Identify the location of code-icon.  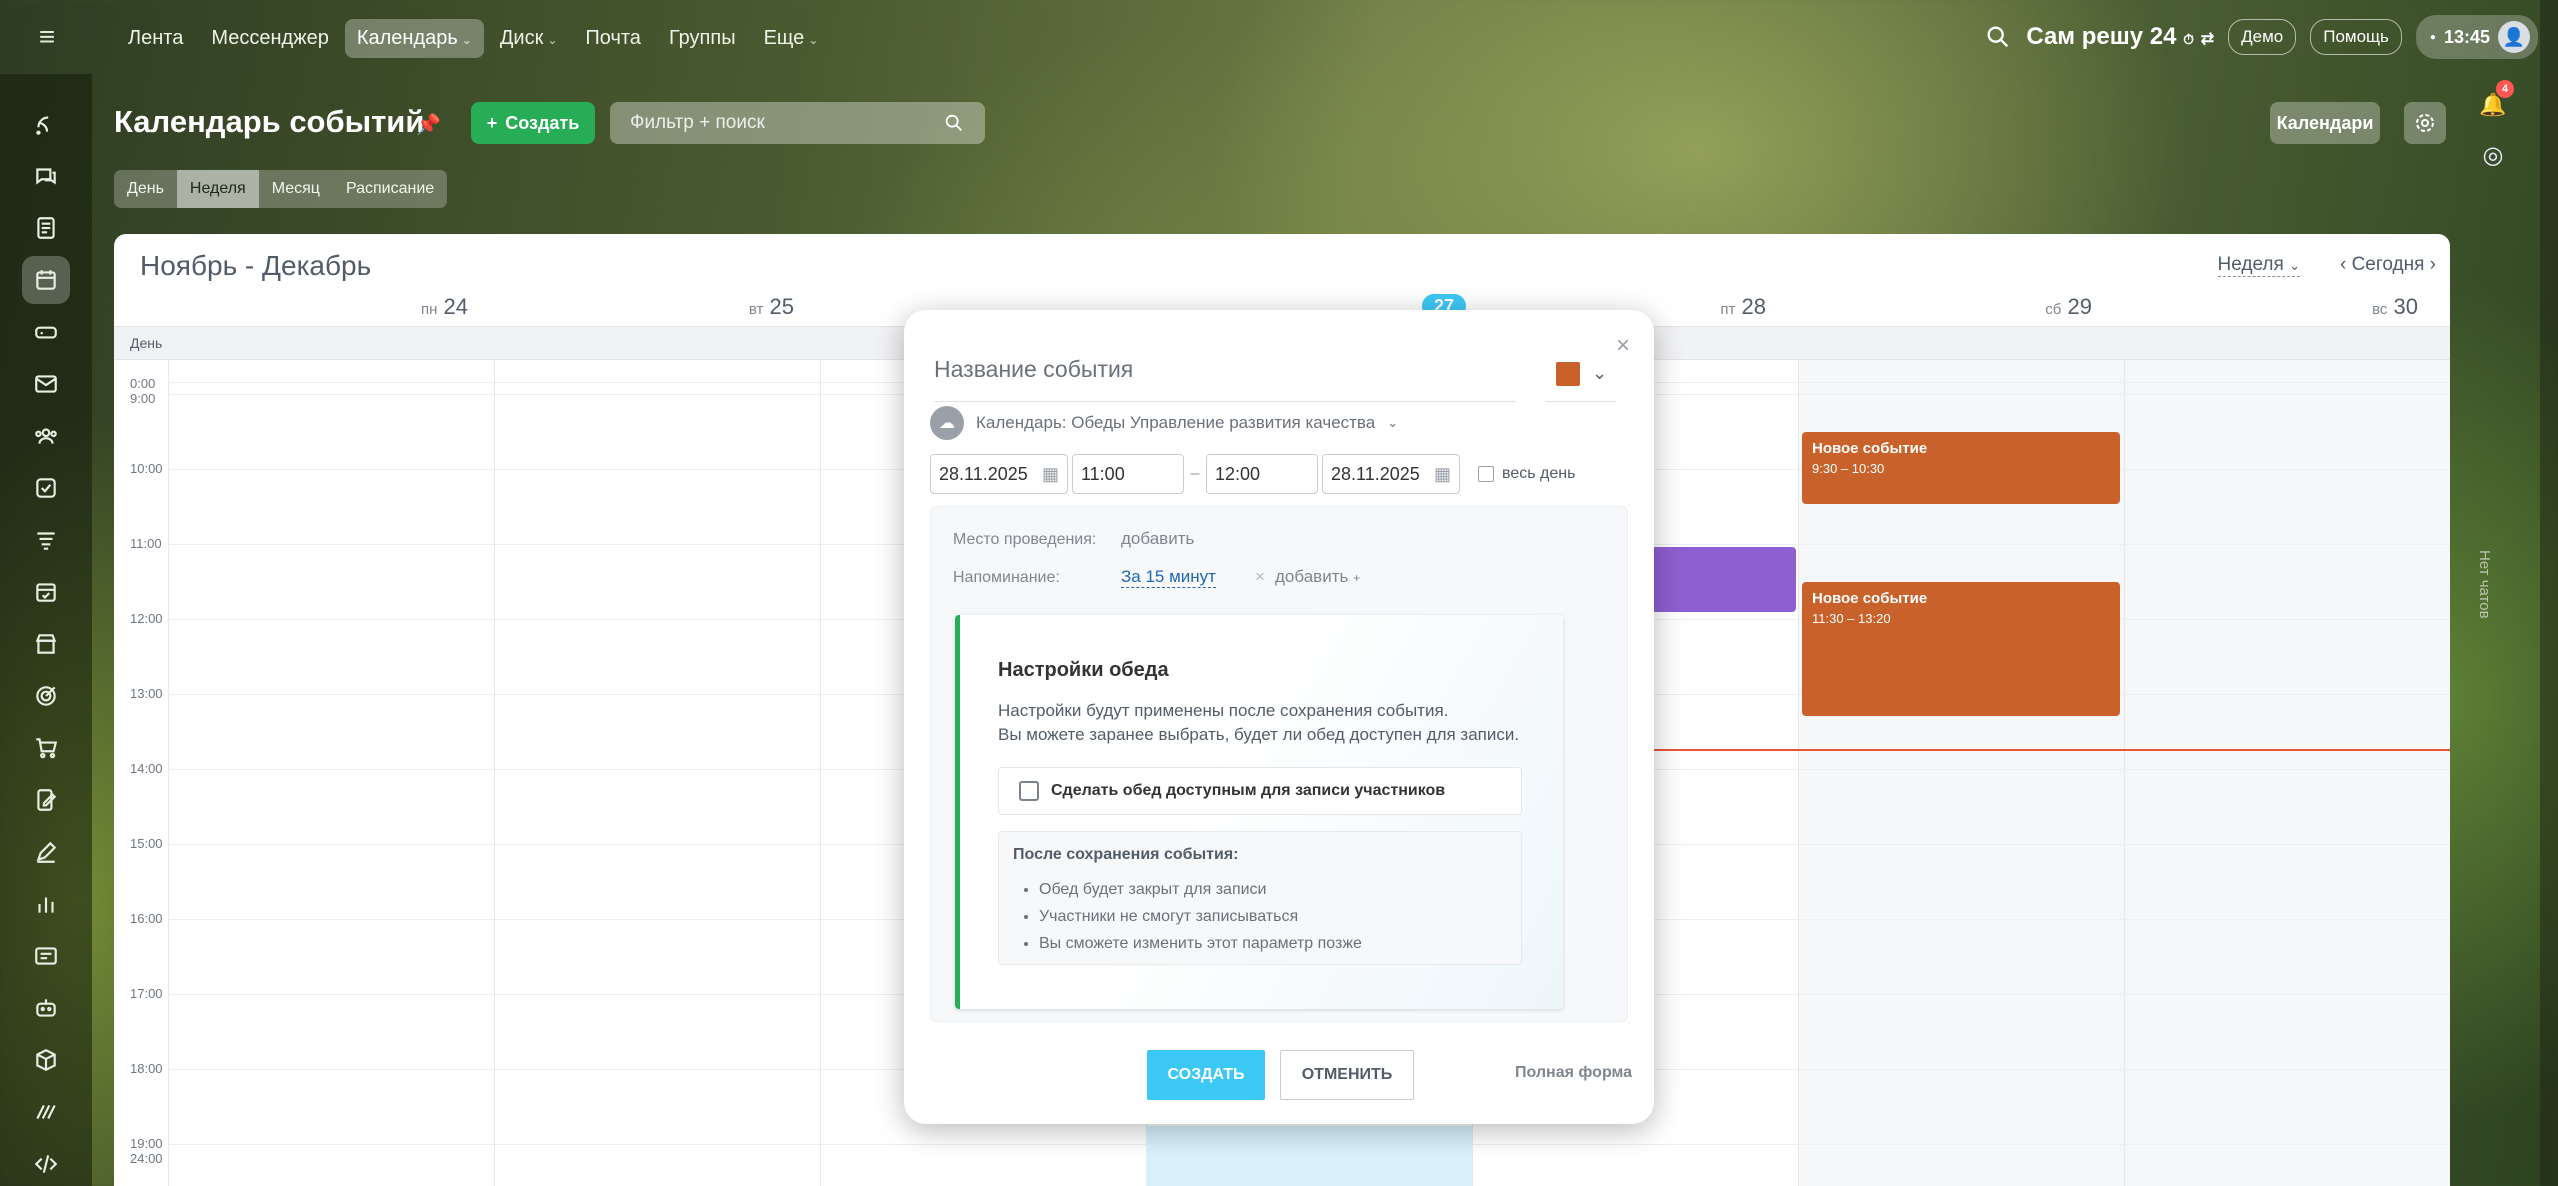
(46, 1163).